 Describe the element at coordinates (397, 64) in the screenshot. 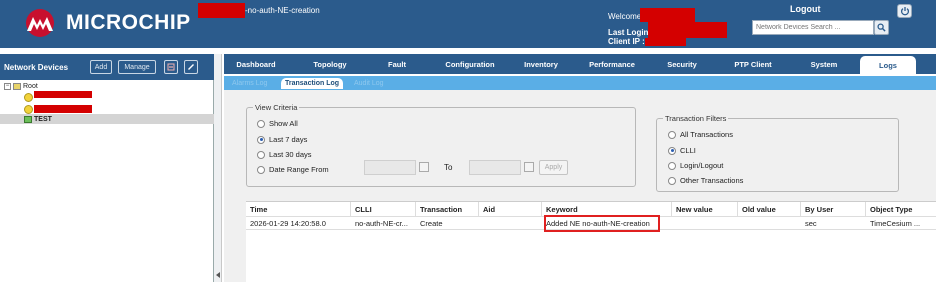

I see `tab-fault: Fault` at that location.